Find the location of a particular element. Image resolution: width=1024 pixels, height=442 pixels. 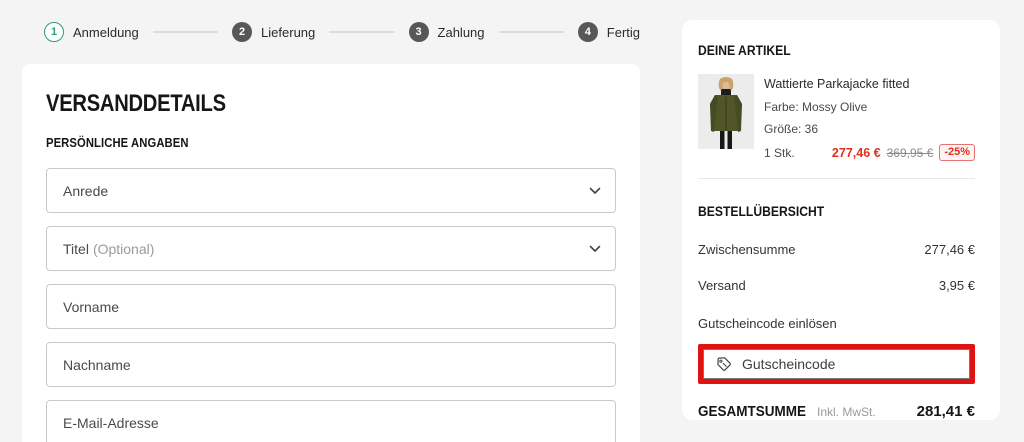

voucher-code-input: Gutscheincode is located at coordinates (836, 364).